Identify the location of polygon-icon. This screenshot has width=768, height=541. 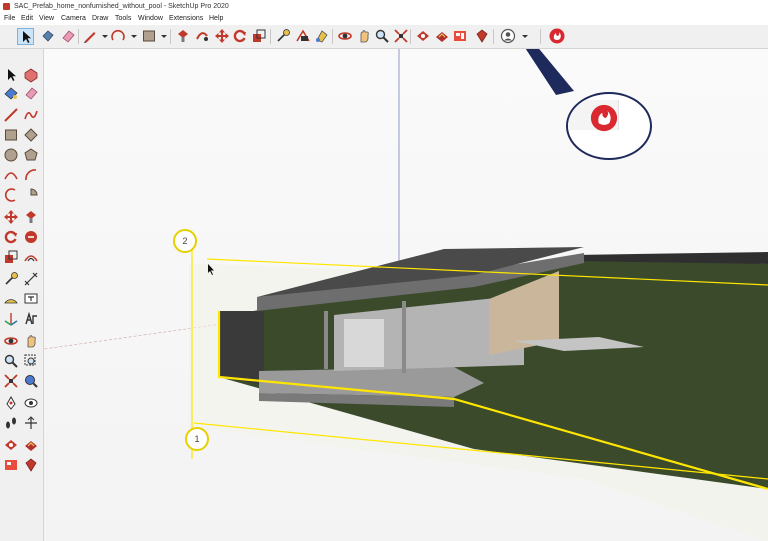
(31, 155).